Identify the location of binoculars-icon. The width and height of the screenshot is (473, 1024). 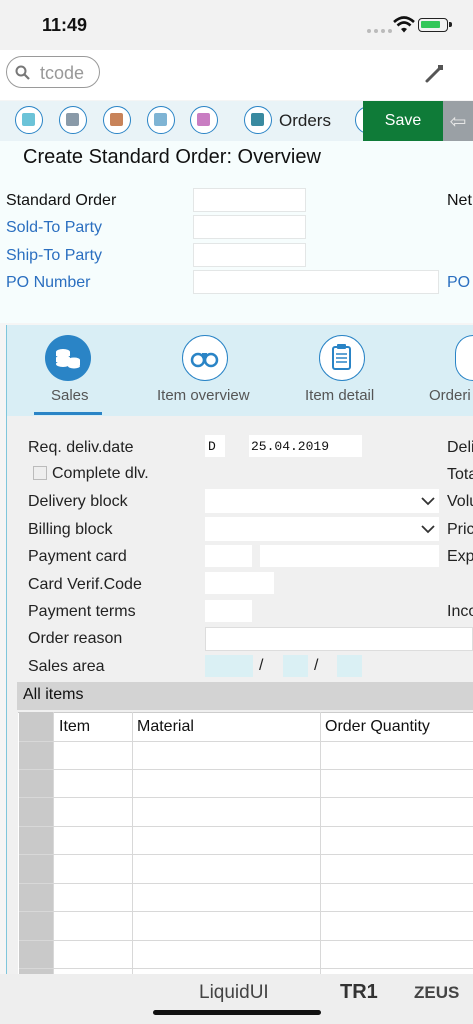
(204, 360).